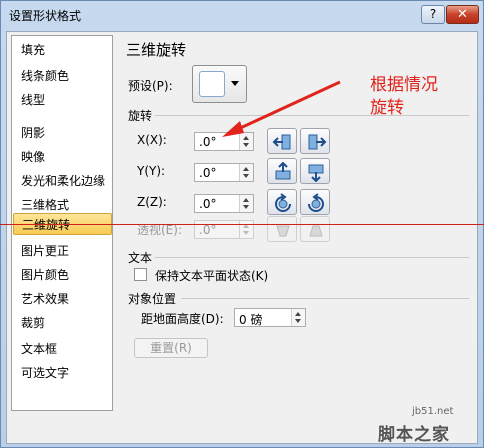 Image resolution: width=484 pixels, height=448 pixels. What do you see at coordinates (433, 411) in the screenshot?
I see `watermark-url: jb51.net` at bounding box center [433, 411].